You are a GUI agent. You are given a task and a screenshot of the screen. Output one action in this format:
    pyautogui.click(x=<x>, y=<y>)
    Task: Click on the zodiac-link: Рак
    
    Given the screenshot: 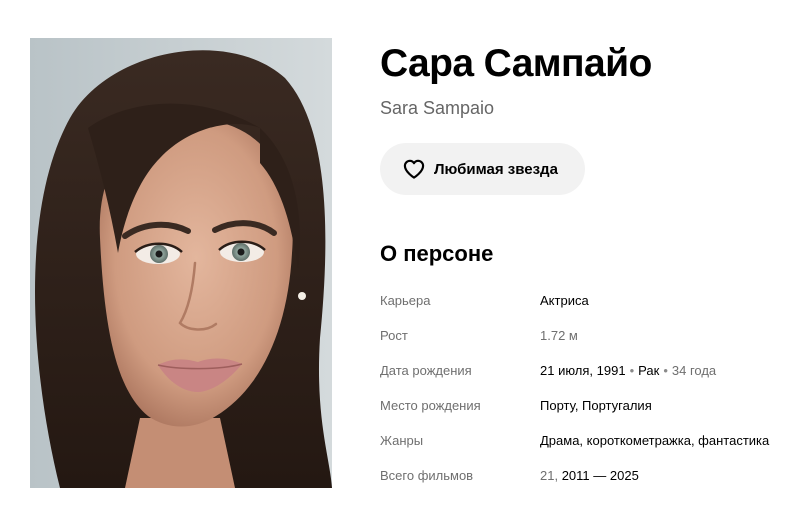 What is the action you would take?
    pyautogui.click(x=648, y=370)
    